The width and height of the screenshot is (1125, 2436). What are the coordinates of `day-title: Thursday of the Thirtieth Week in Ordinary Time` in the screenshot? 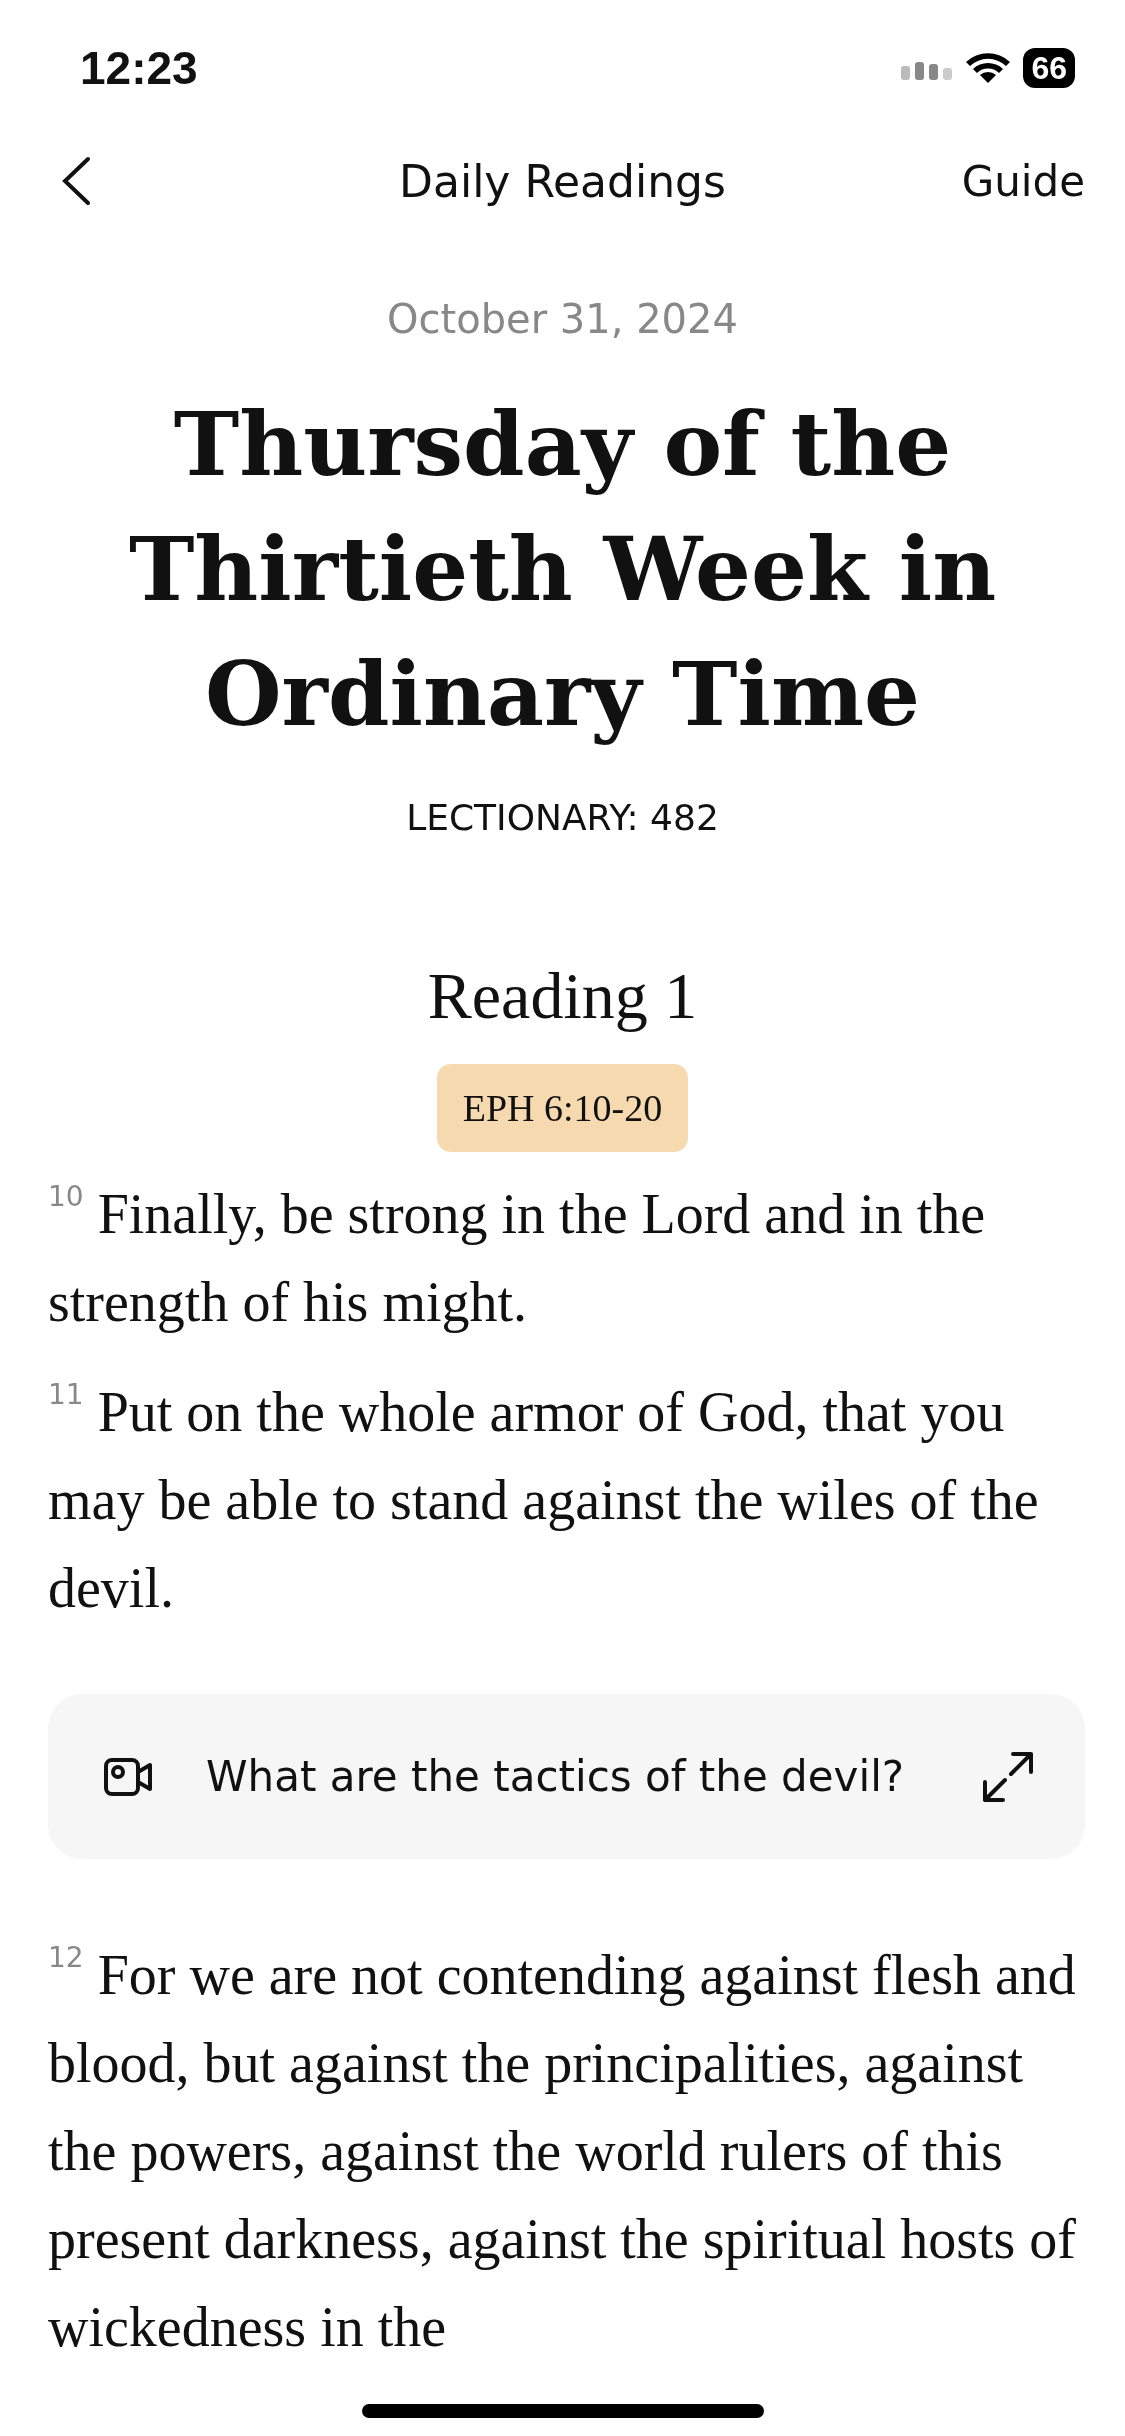 It's located at (562, 569).